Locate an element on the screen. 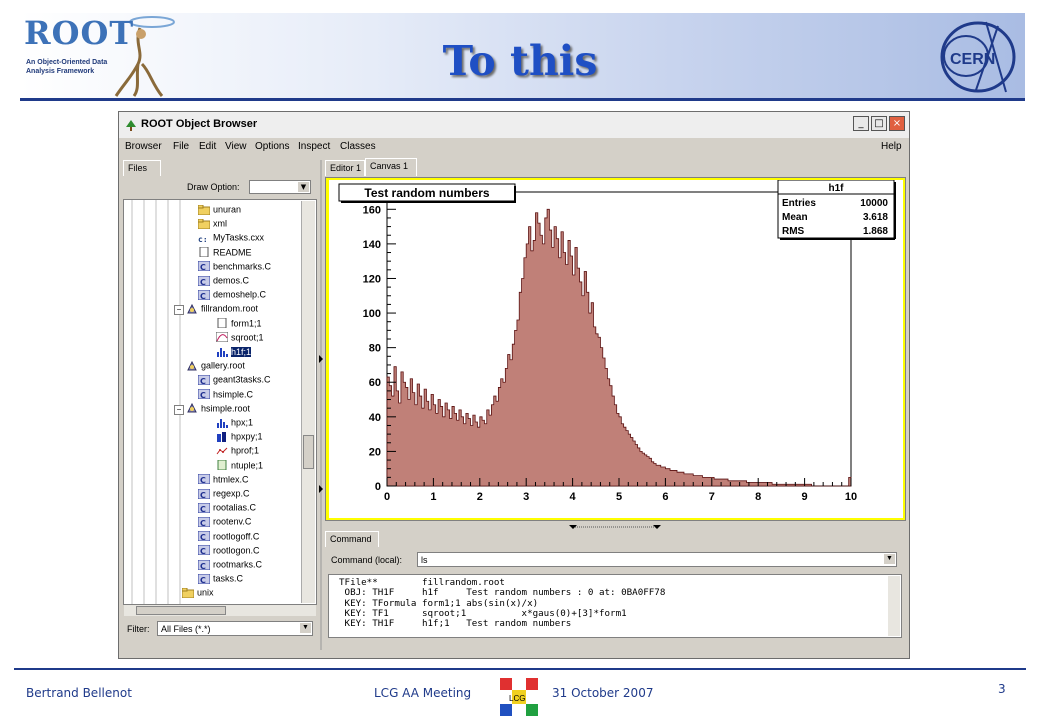 This screenshot has width=1040, height=720. maximize-button: □ is located at coordinates (879, 123).